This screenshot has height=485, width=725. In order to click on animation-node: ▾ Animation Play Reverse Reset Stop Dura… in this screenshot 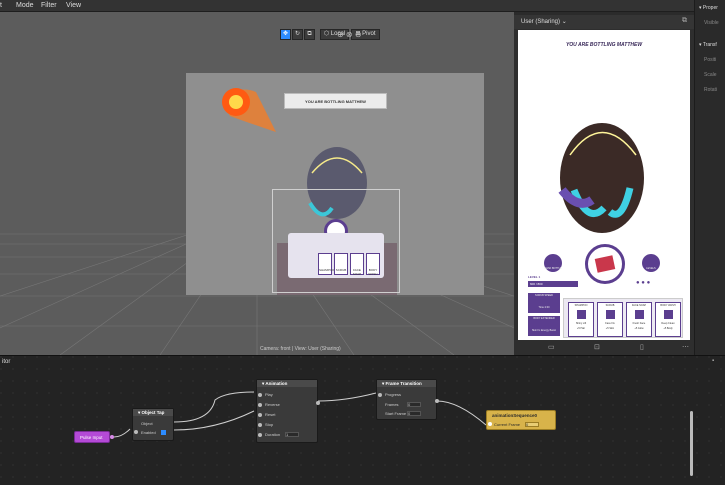, I will do `click(287, 411)`.